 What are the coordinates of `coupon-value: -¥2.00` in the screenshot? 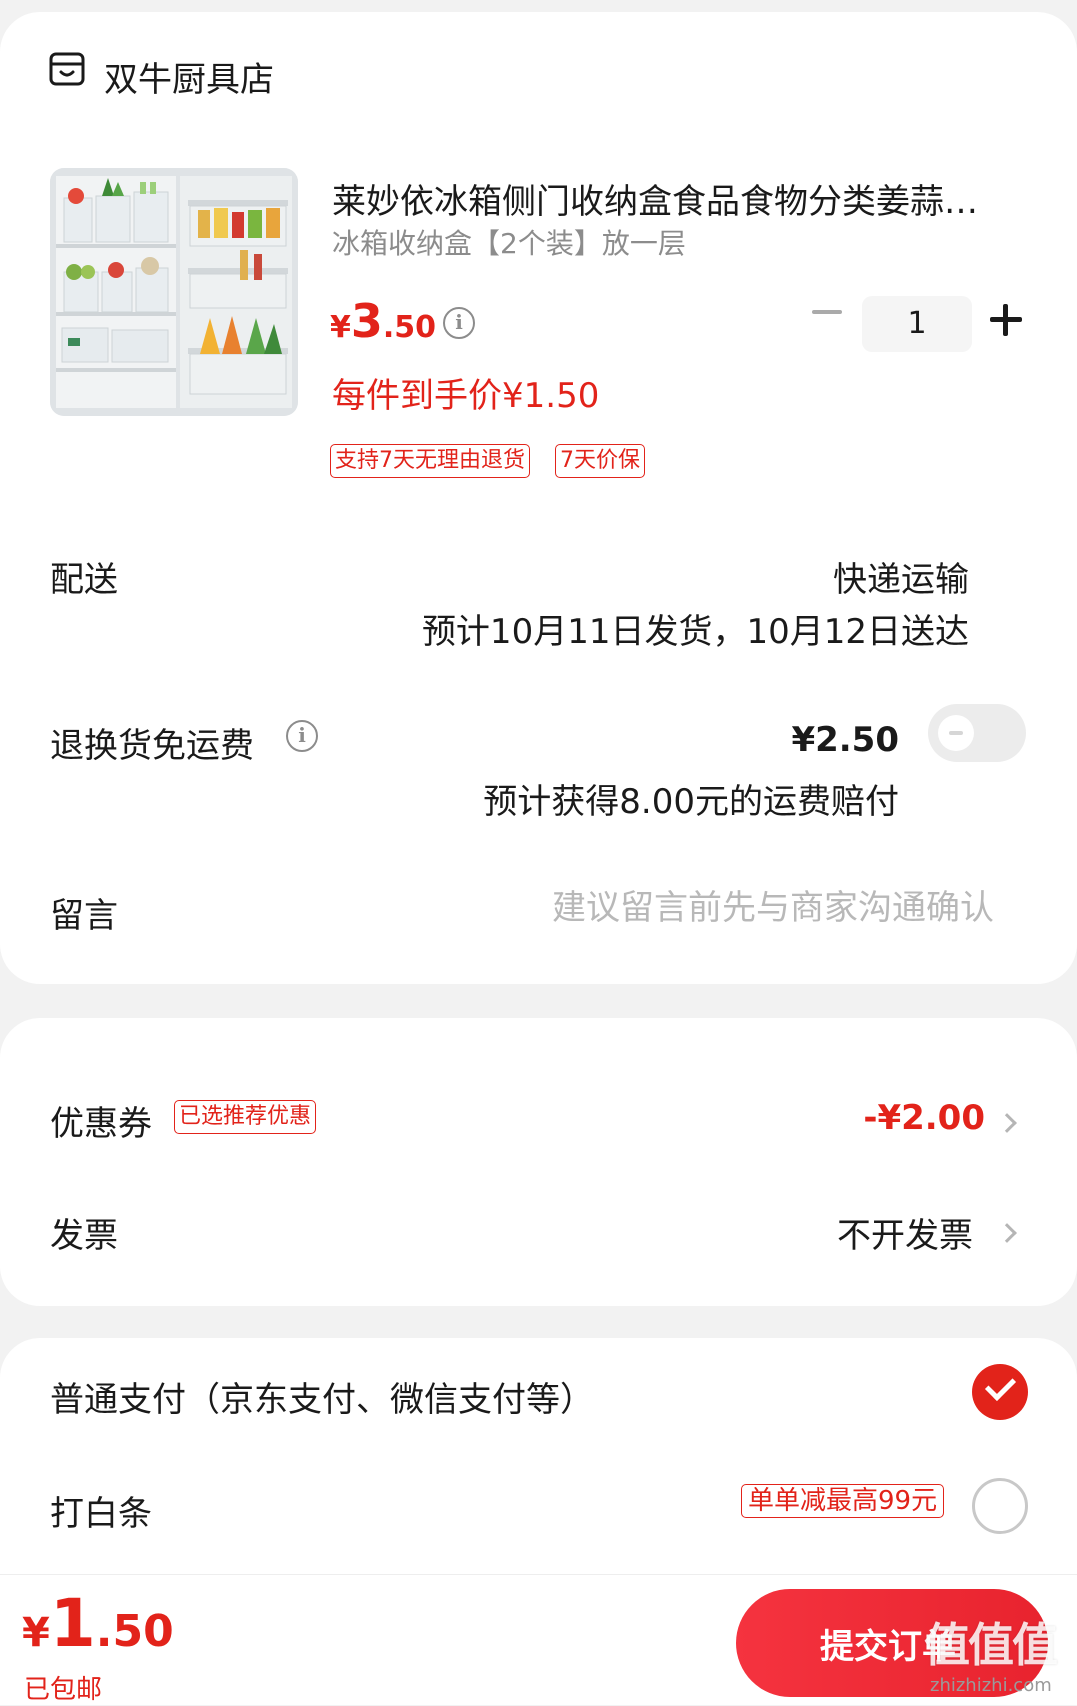 It's located at (924, 1118).